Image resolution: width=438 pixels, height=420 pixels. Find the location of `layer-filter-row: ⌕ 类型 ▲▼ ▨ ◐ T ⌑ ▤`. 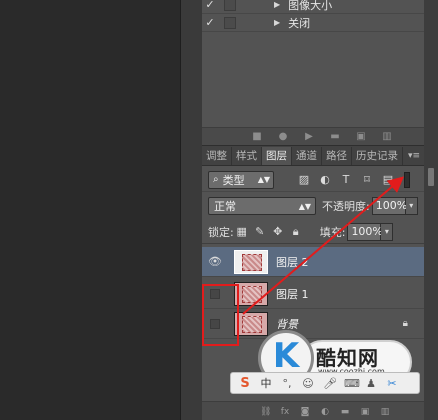

layer-filter-row: ⌕ 类型 ▲▼ ▨ ◐ T ⌑ ▤ is located at coordinates (313, 180).